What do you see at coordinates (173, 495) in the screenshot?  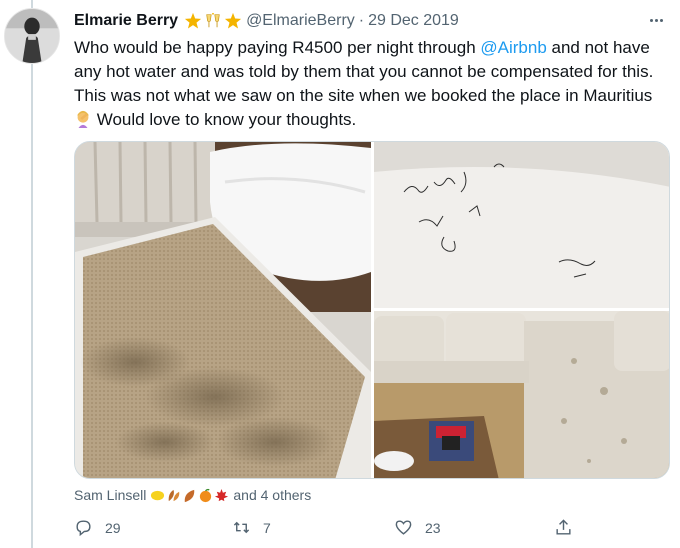 I see `leaves-emoji-icon` at bounding box center [173, 495].